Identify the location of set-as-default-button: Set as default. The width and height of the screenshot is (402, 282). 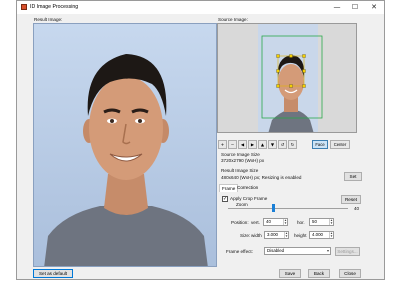
(53, 273).